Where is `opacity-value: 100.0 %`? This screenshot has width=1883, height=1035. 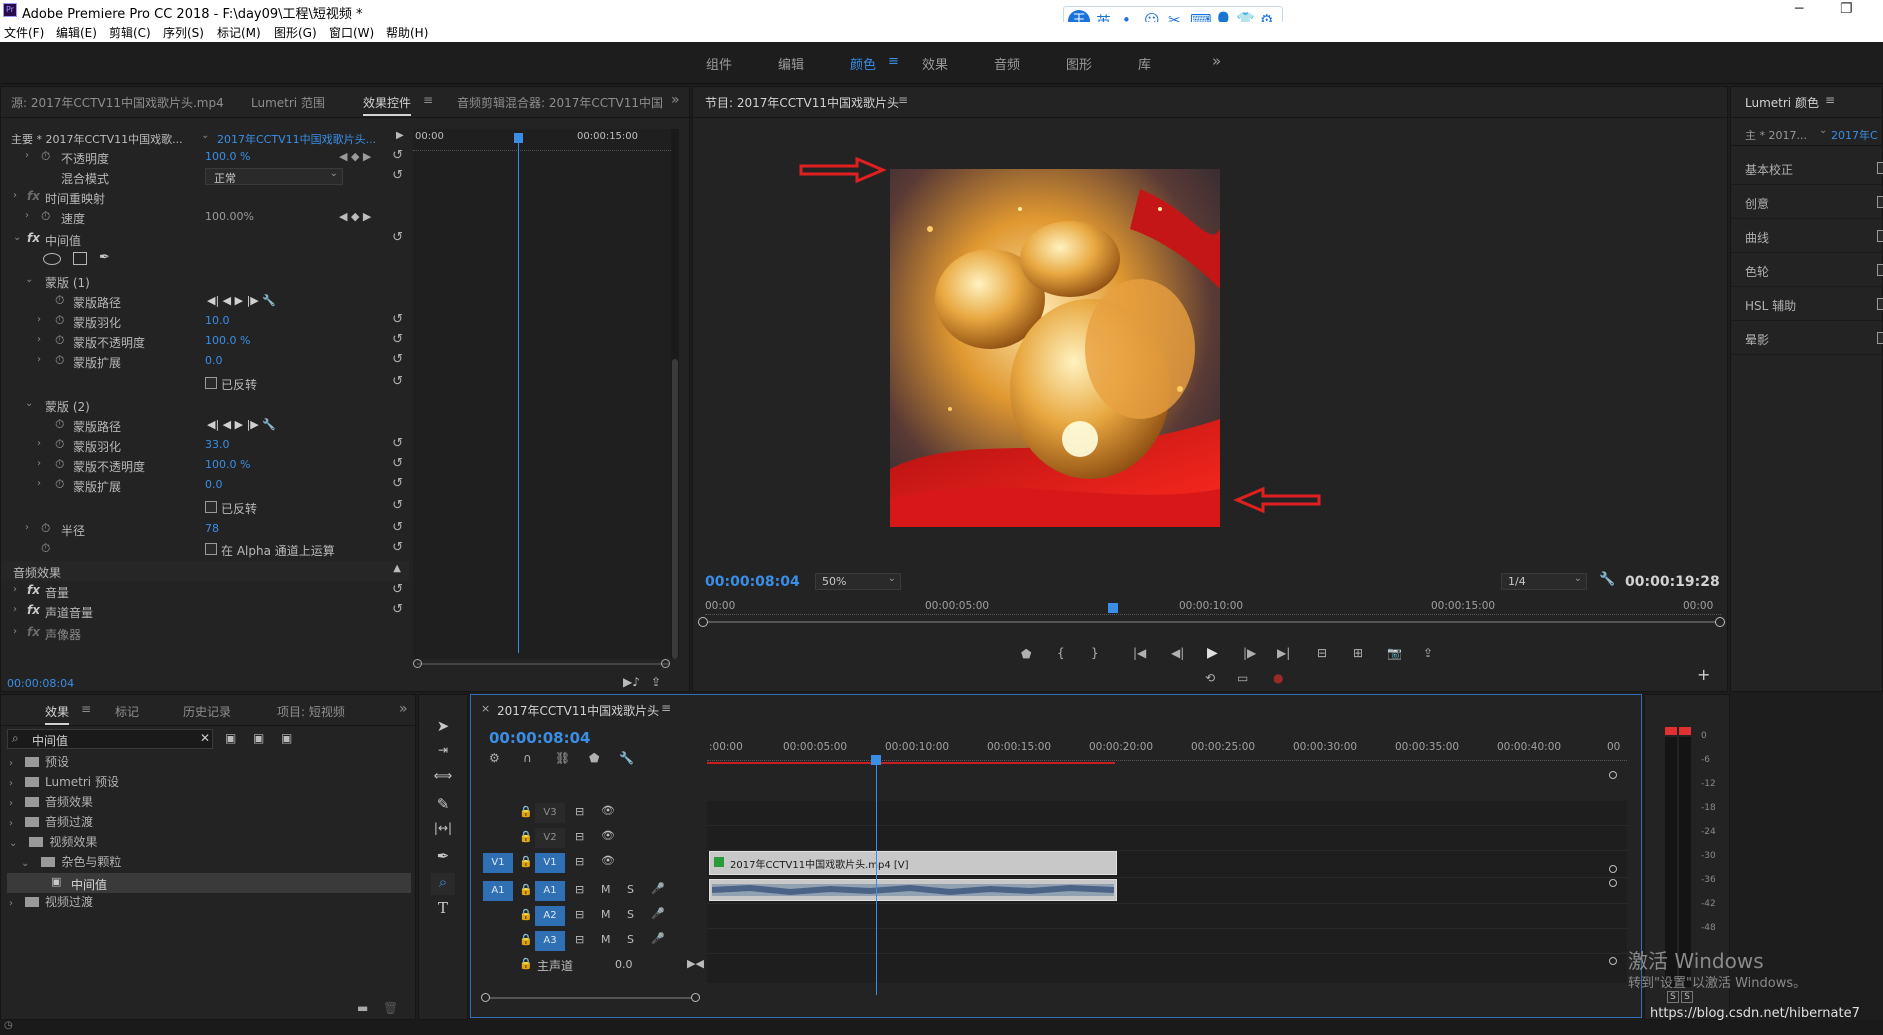
opacity-value: 100.0 % is located at coordinates (227, 156).